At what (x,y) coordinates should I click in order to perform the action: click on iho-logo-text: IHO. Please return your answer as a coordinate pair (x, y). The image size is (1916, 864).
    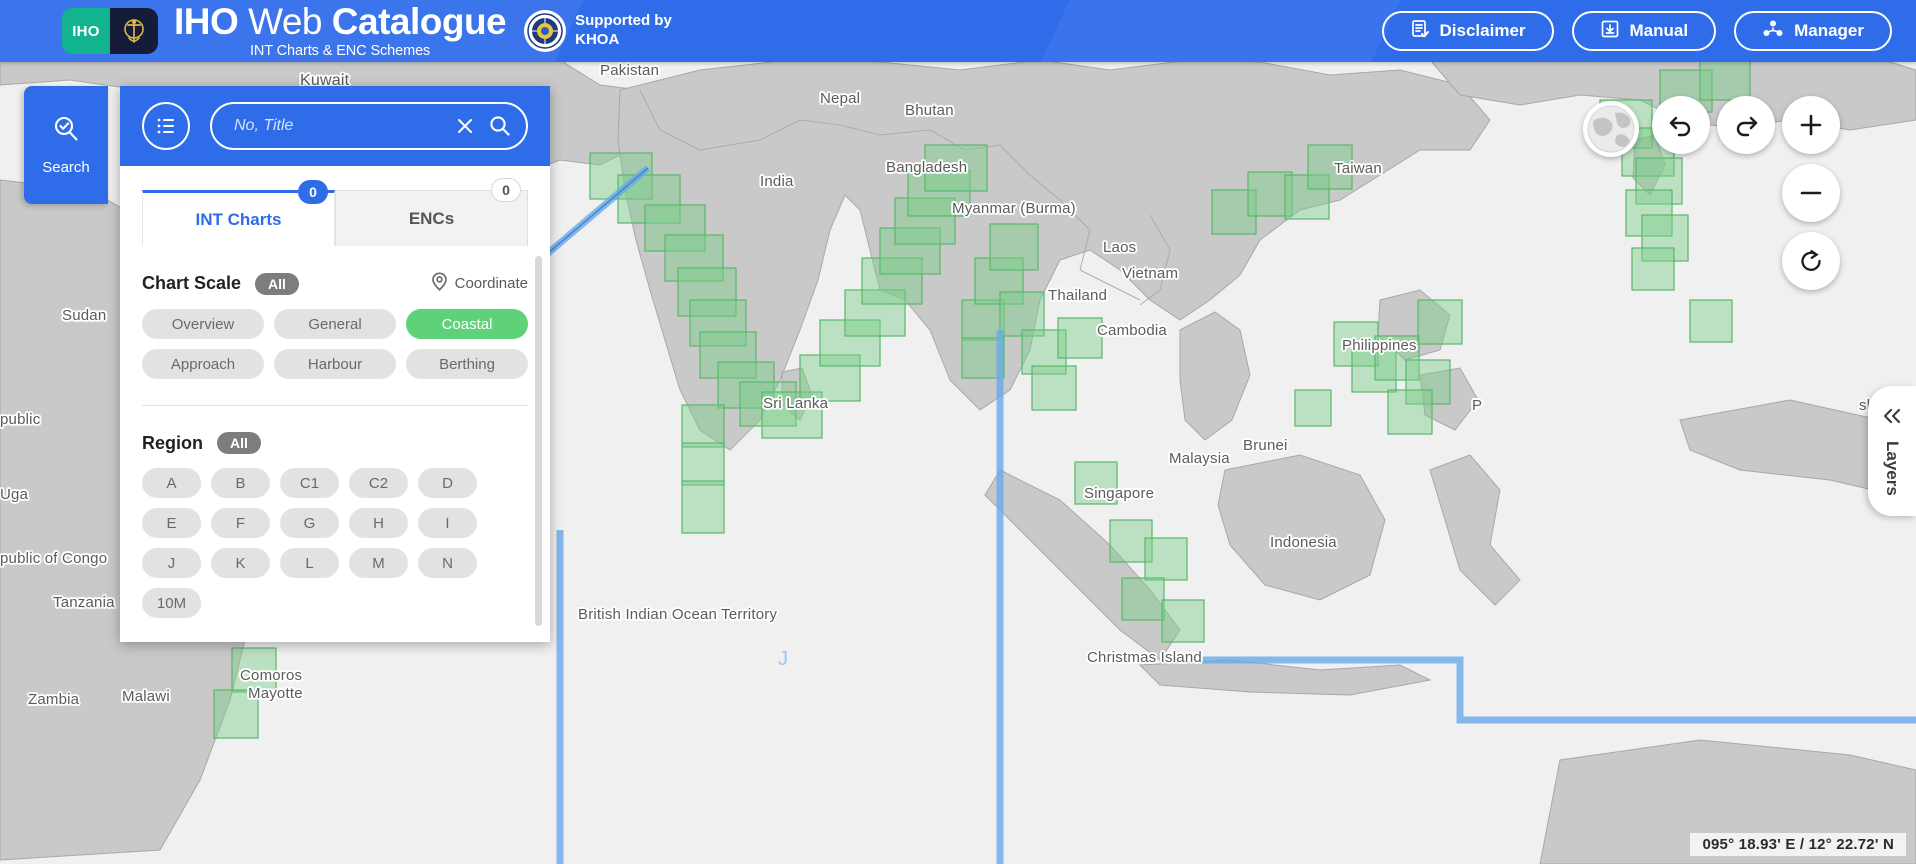
    Looking at the image, I should click on (86, 31).